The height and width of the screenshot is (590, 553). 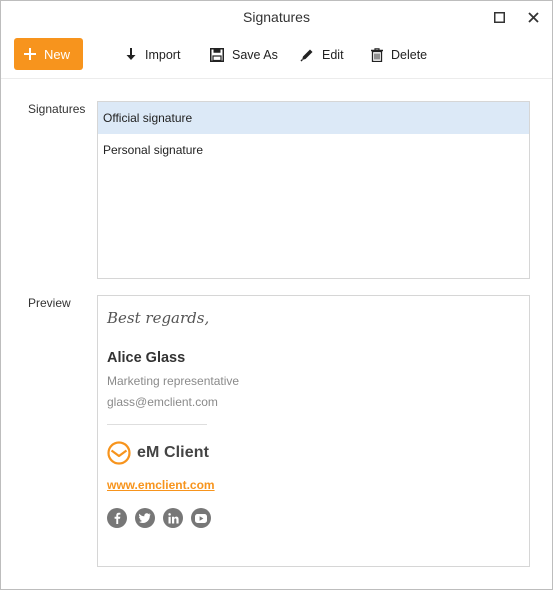 I want to click on save-as-button: Save As, so click(x=244, y=55).